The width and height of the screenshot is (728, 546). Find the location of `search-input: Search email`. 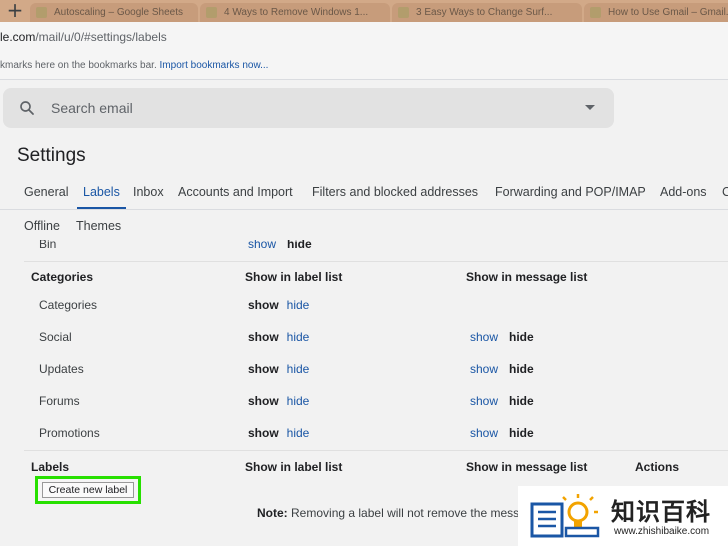

search-input: Search email is located at coordinates (92, 108).